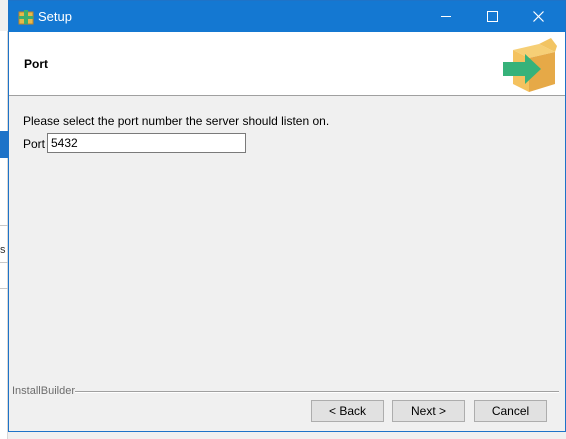  What do you see at coordinates (4, 144) in the screenshot?
I see `background-selected-item` at bounding box center [4, 144].